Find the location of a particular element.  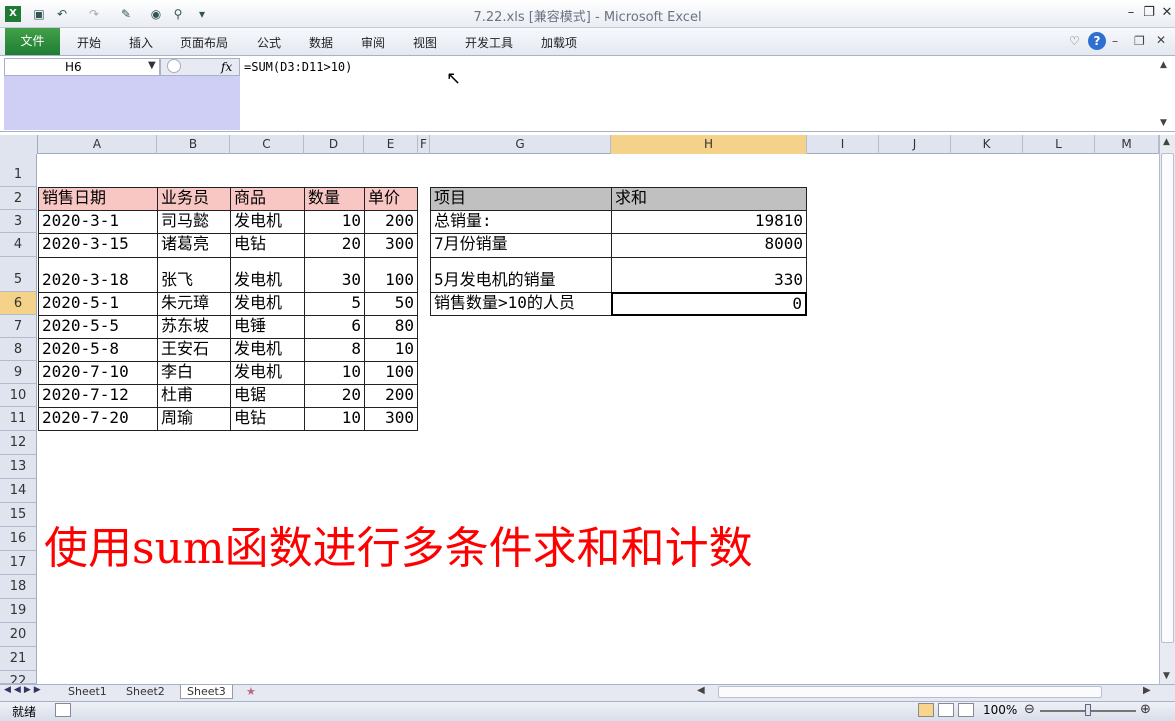

row-header: 4 is located at coordinates (18, 245).